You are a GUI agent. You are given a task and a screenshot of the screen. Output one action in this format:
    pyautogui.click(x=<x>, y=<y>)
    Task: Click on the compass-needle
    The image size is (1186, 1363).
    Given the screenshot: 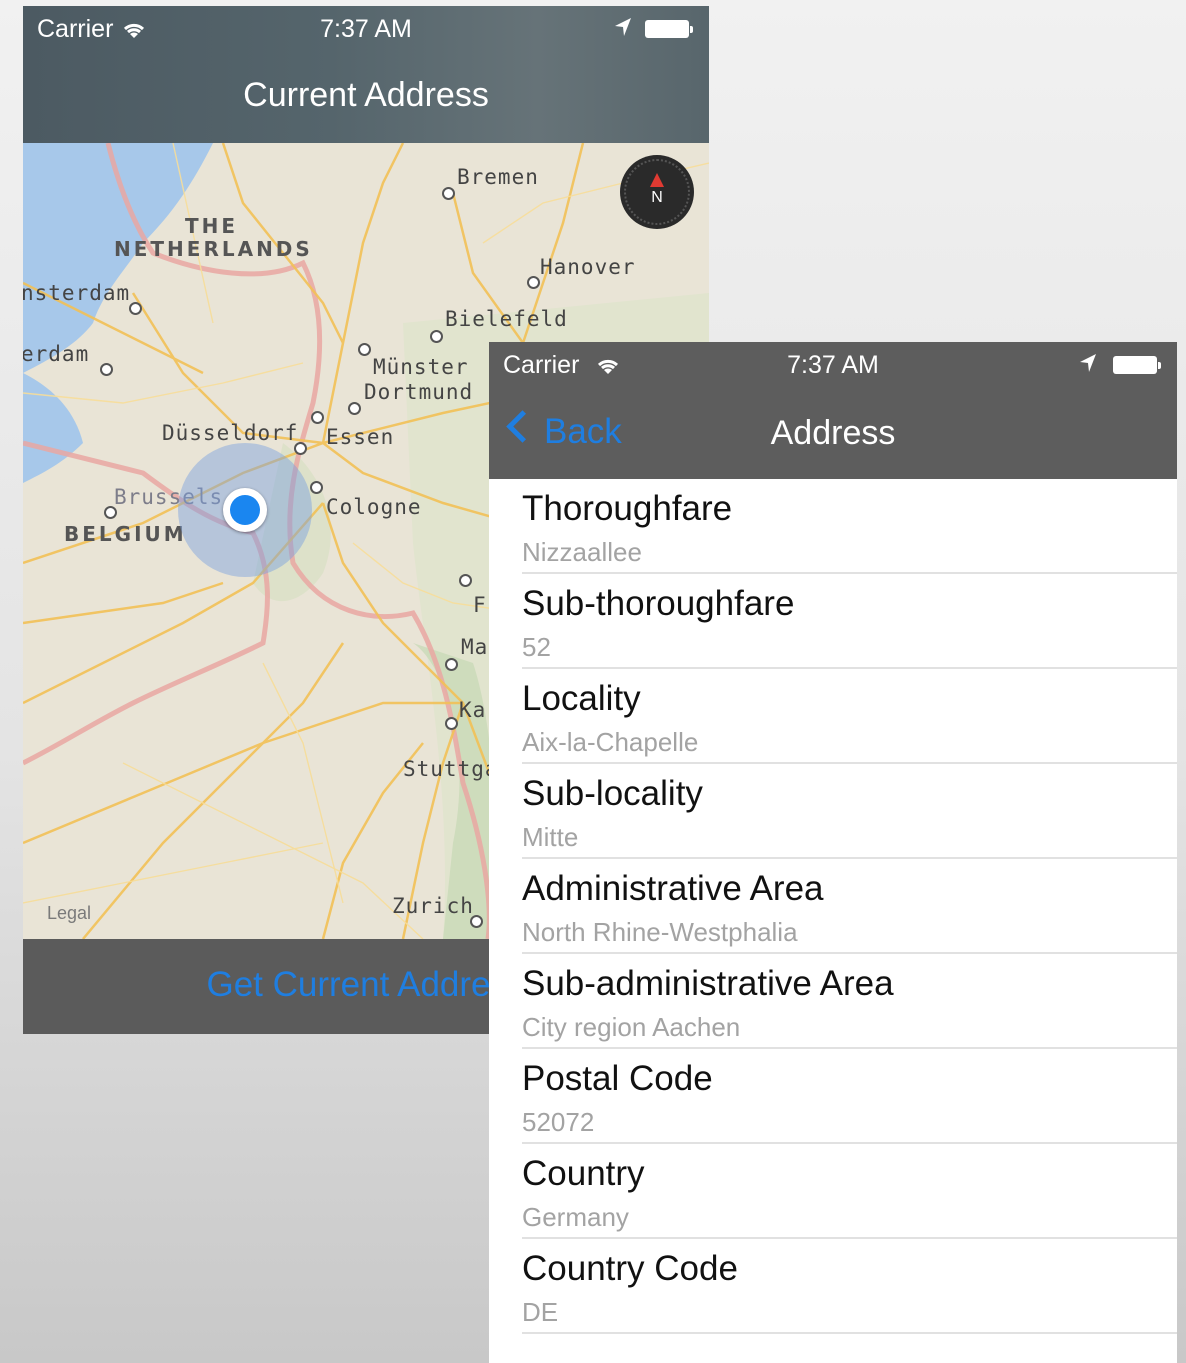 What is the action you would take?
    pyautogui.click(x=657, y=180)
    